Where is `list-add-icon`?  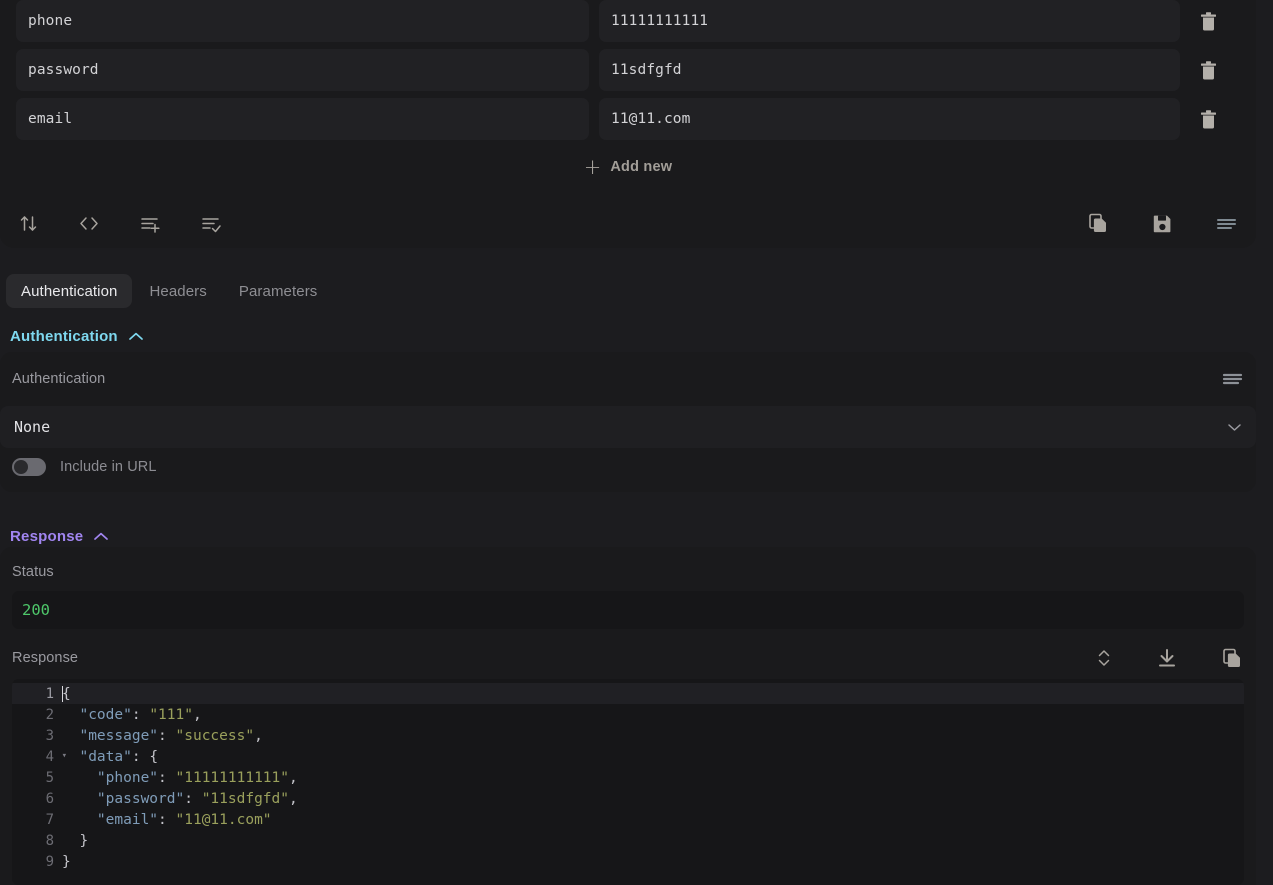
list-add-icon is located at coordinates (150, 225).